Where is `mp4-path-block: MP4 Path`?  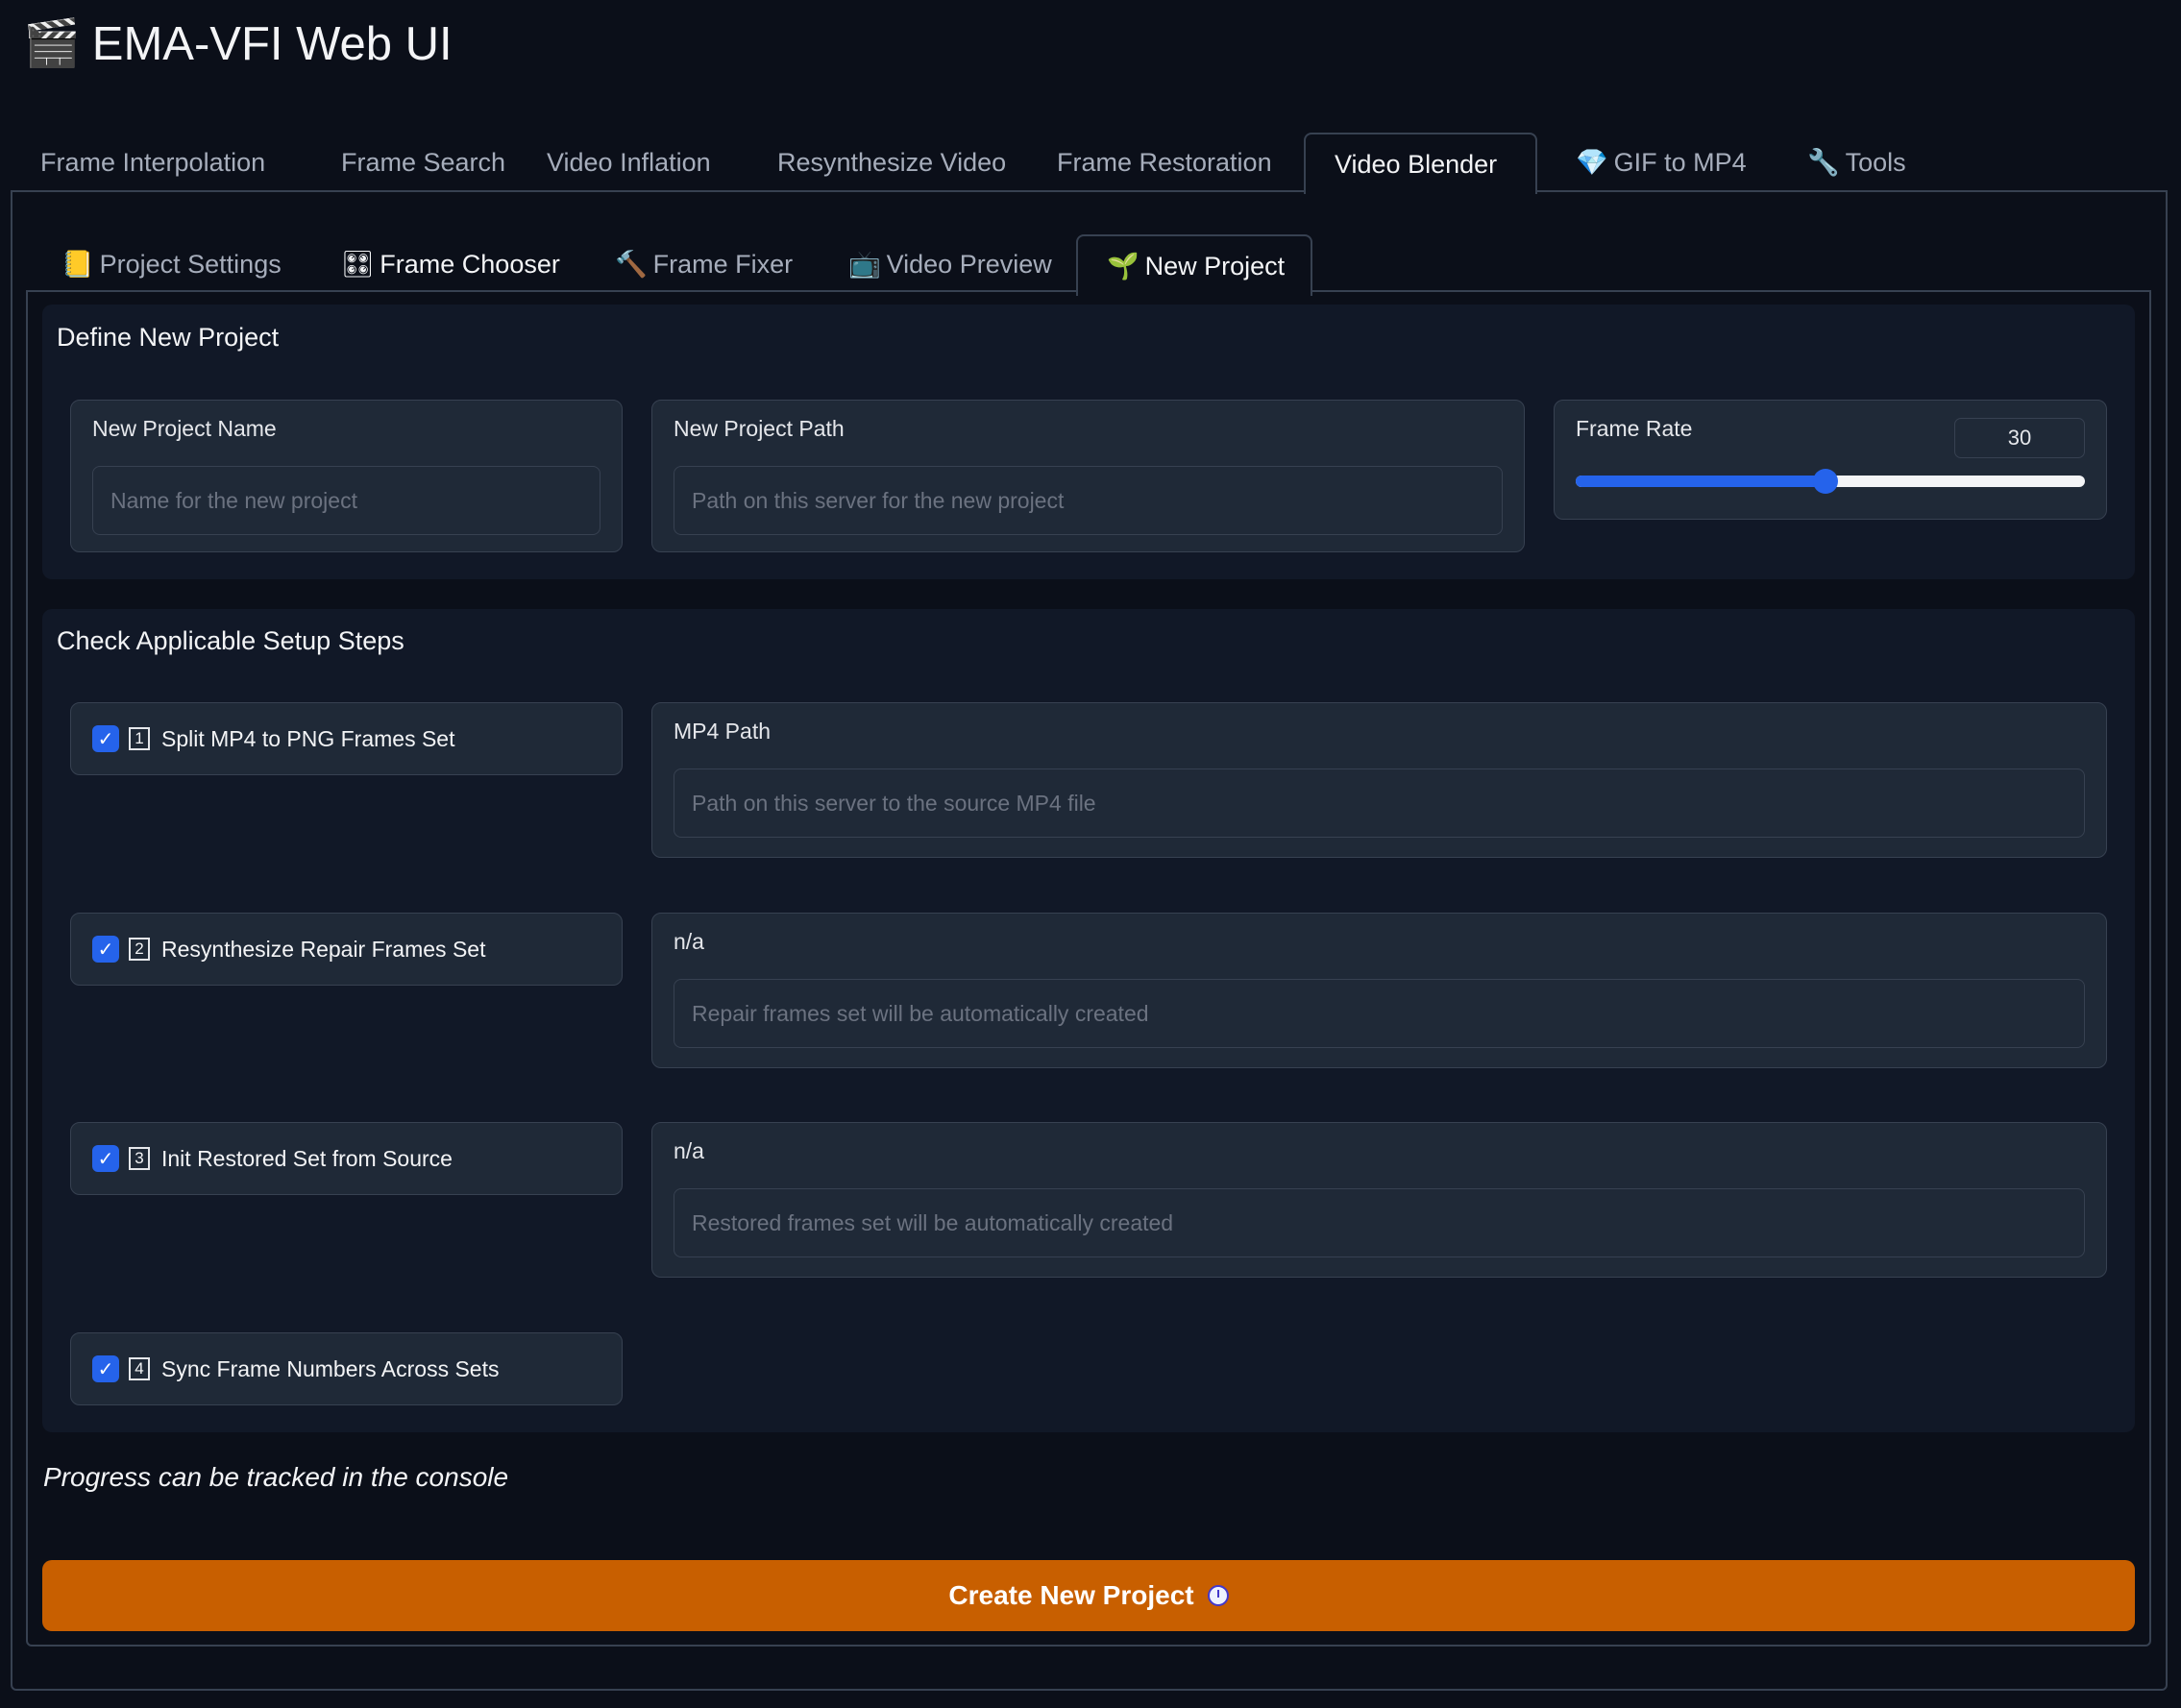 mp4-path-block: MP4 Path is located at coordinates (1379, 780).